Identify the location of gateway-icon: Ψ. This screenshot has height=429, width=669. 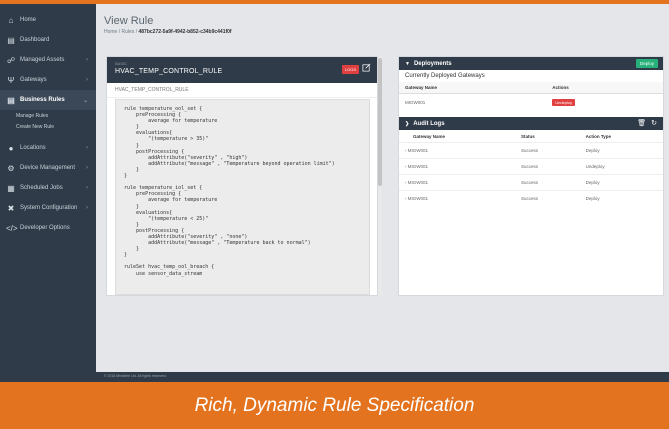
(11, 80).